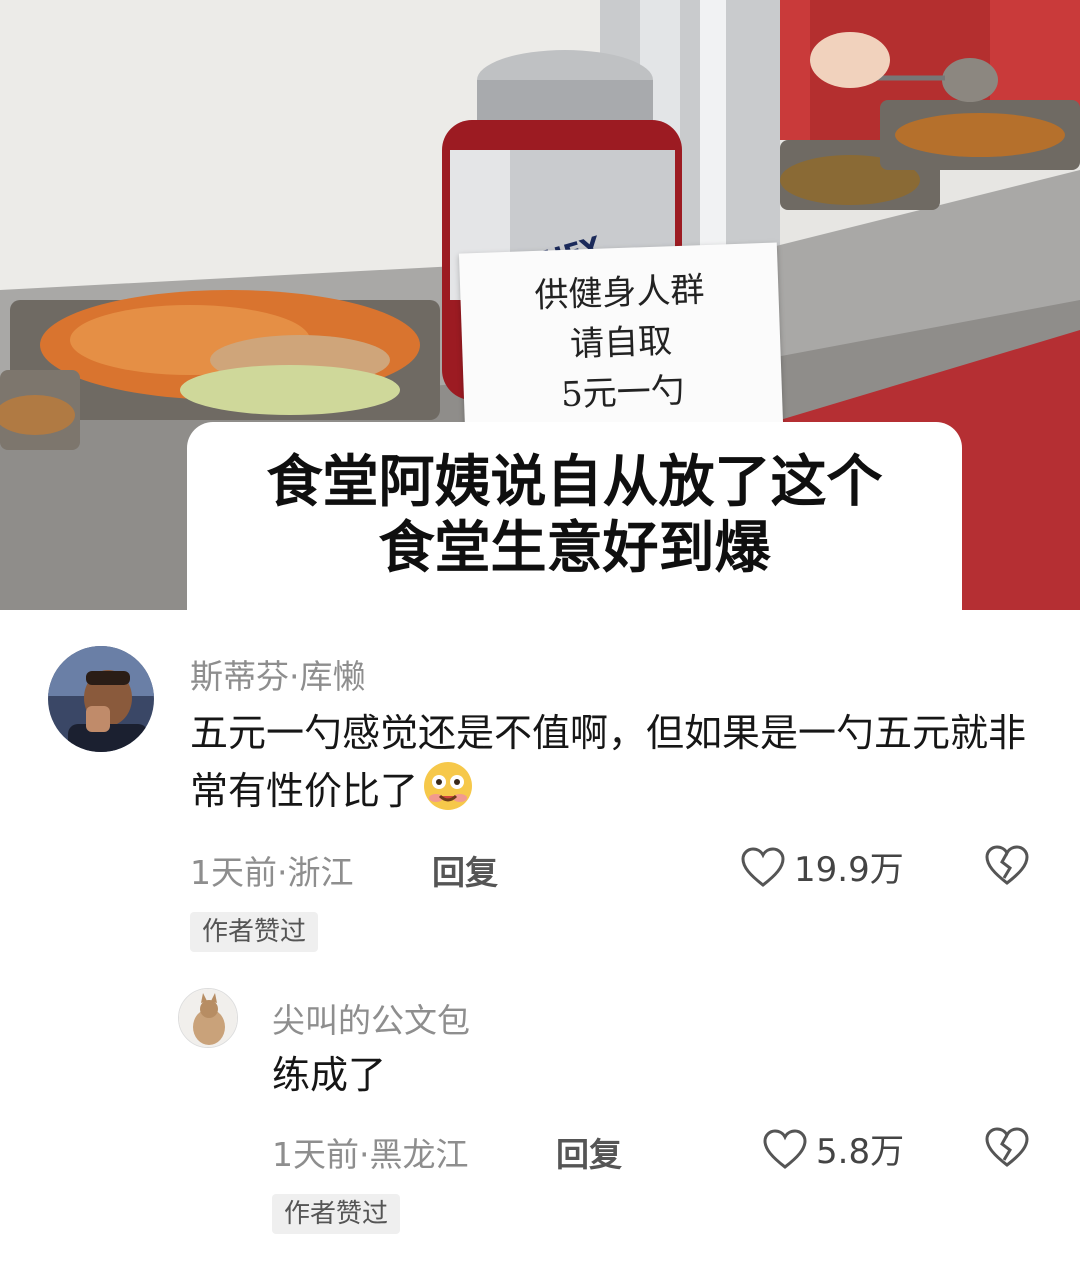 The width and height of the screenshot is (1080, 1262). Describe the element at coordinates (329, 1075) in the screenshot. I see `comment-text: 练成了` at that location.